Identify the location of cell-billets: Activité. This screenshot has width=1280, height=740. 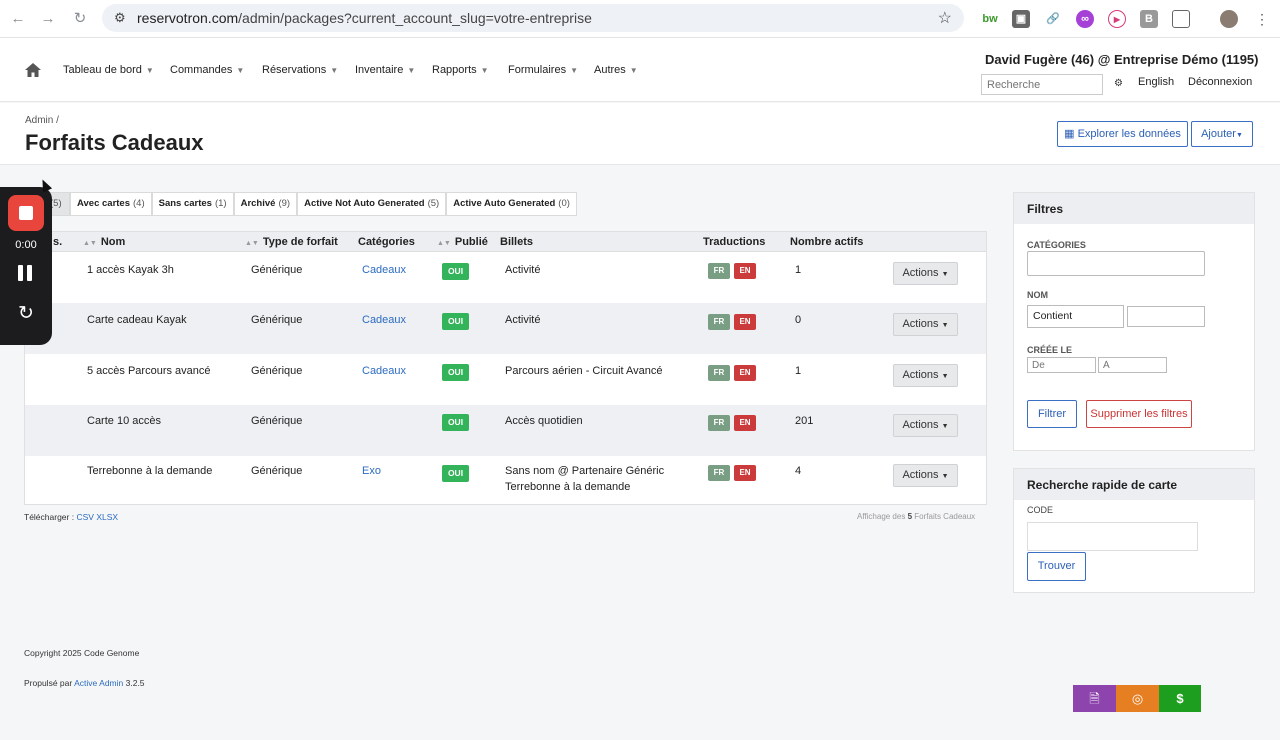
(523, 320).